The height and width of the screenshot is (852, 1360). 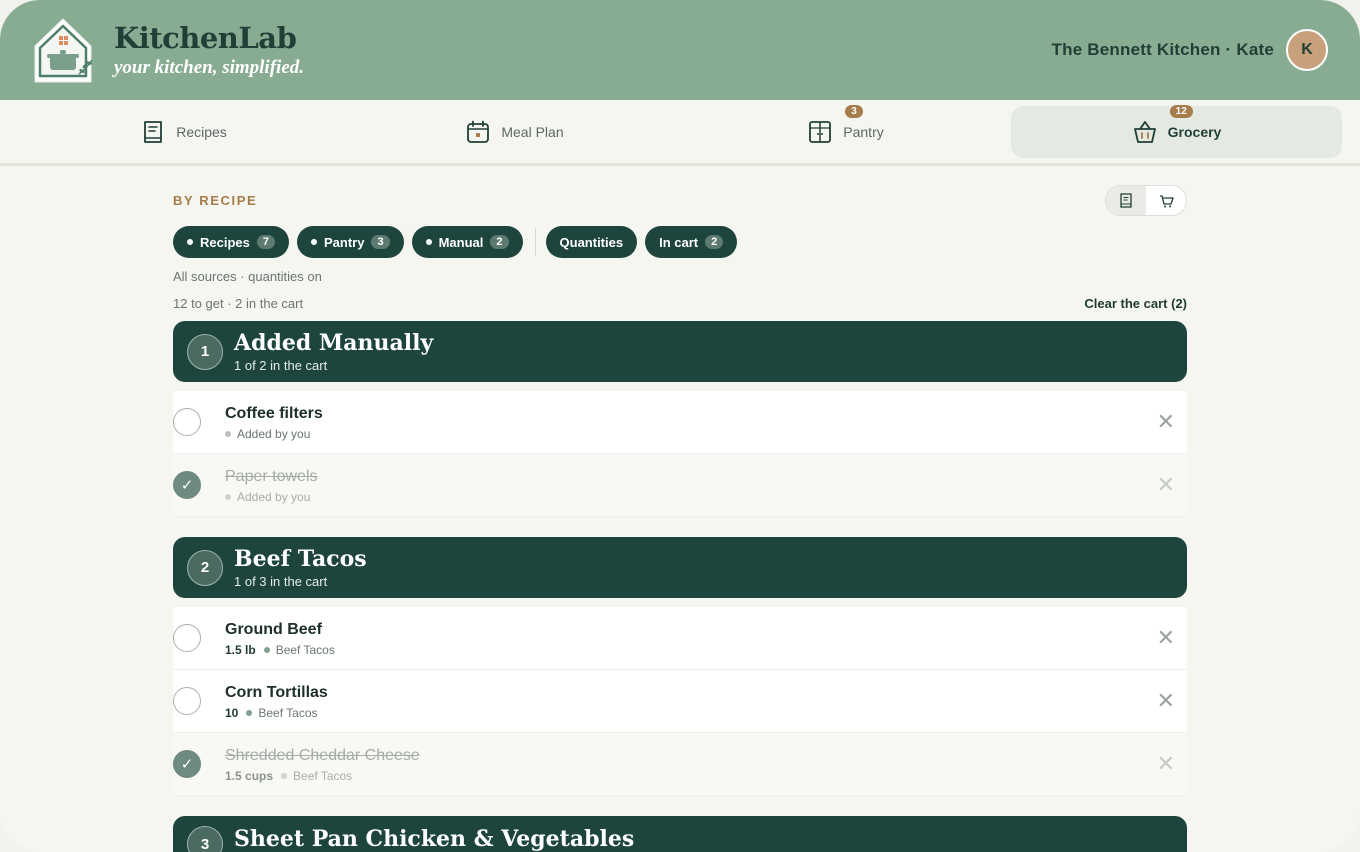 I want to click on household-user-label: The Bennett Kitchen · Kate, so click(x=1162, y=49).